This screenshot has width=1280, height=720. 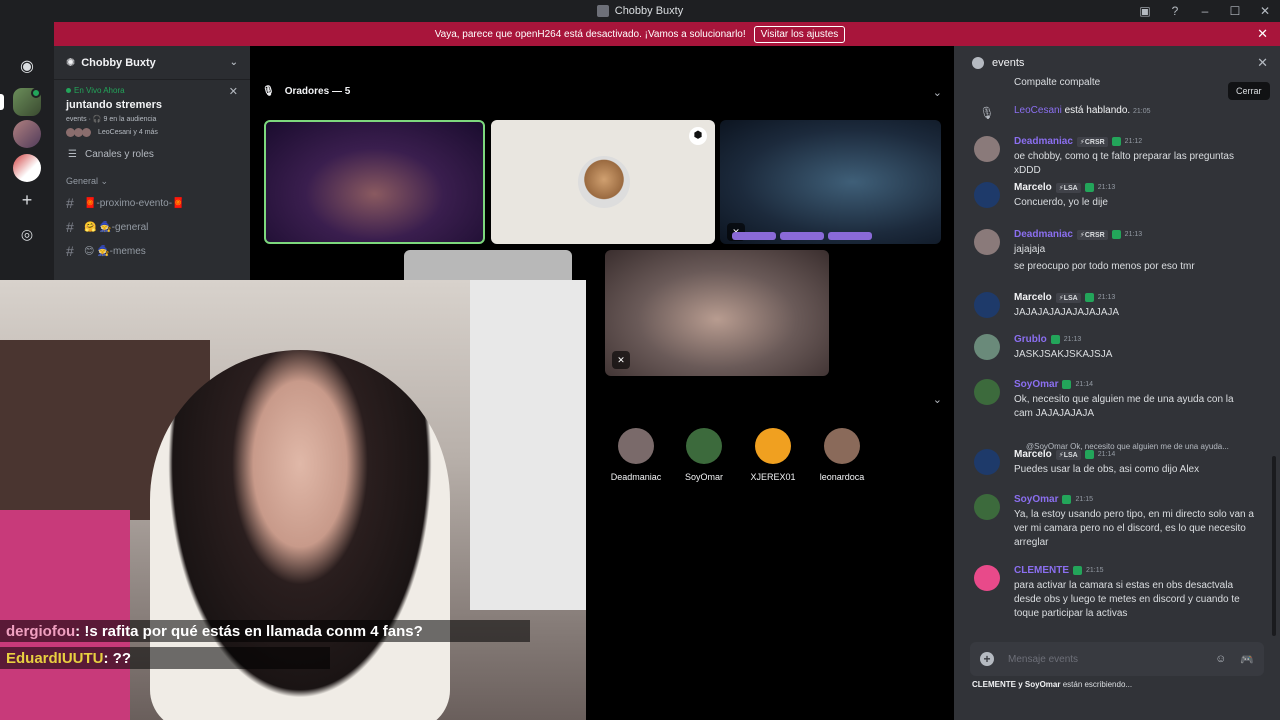 What do you see at coordinates (698, 136) in the screenshot?
I see `moderator-icon: ⬢` at bounding box center [698, 136].